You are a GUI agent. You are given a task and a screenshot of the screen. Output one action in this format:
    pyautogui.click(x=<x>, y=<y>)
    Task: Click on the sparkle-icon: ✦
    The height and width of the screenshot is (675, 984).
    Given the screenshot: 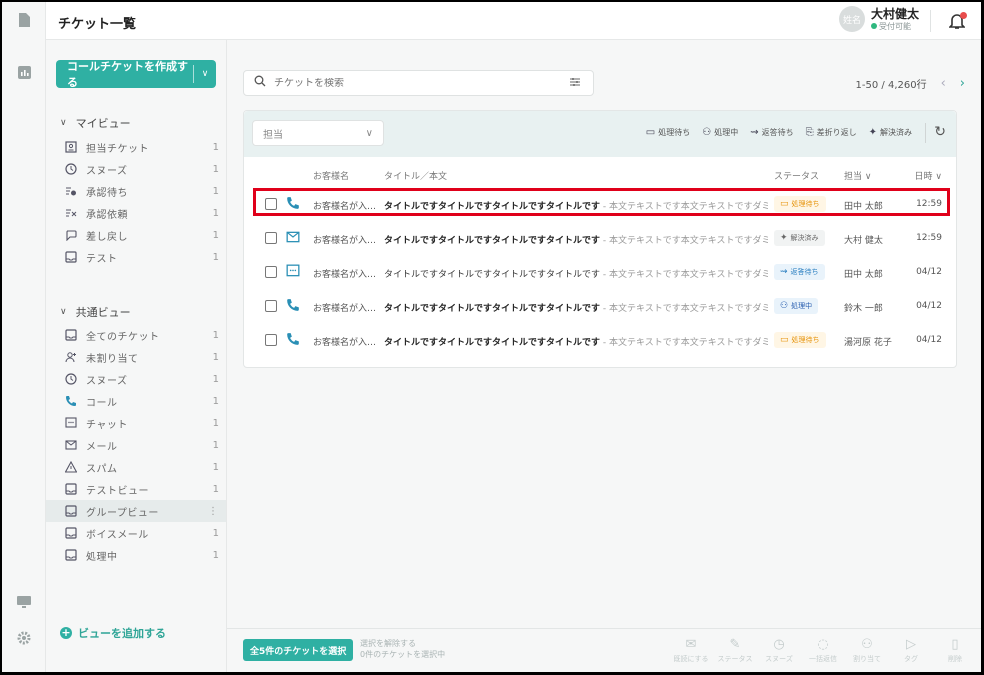 What is the action you would take?
    pyautogui.click(x=784, y=238)
    